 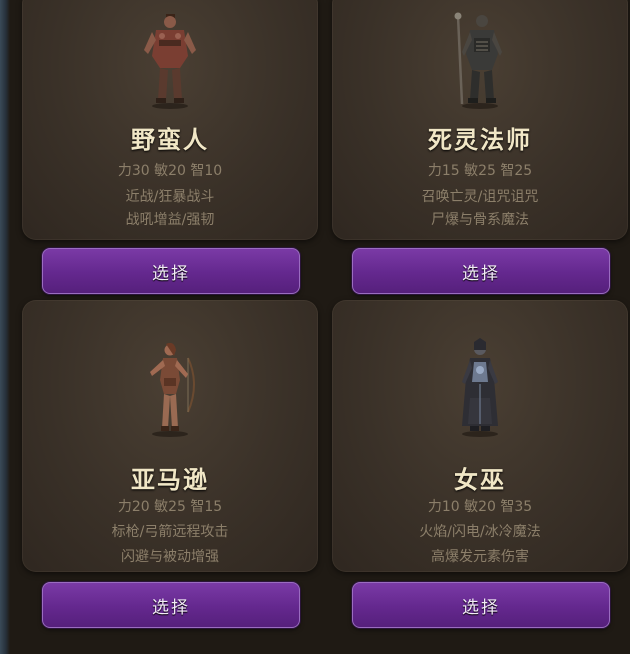 I want to click on necromancer-figure-icon, so click(x=478, y=60).